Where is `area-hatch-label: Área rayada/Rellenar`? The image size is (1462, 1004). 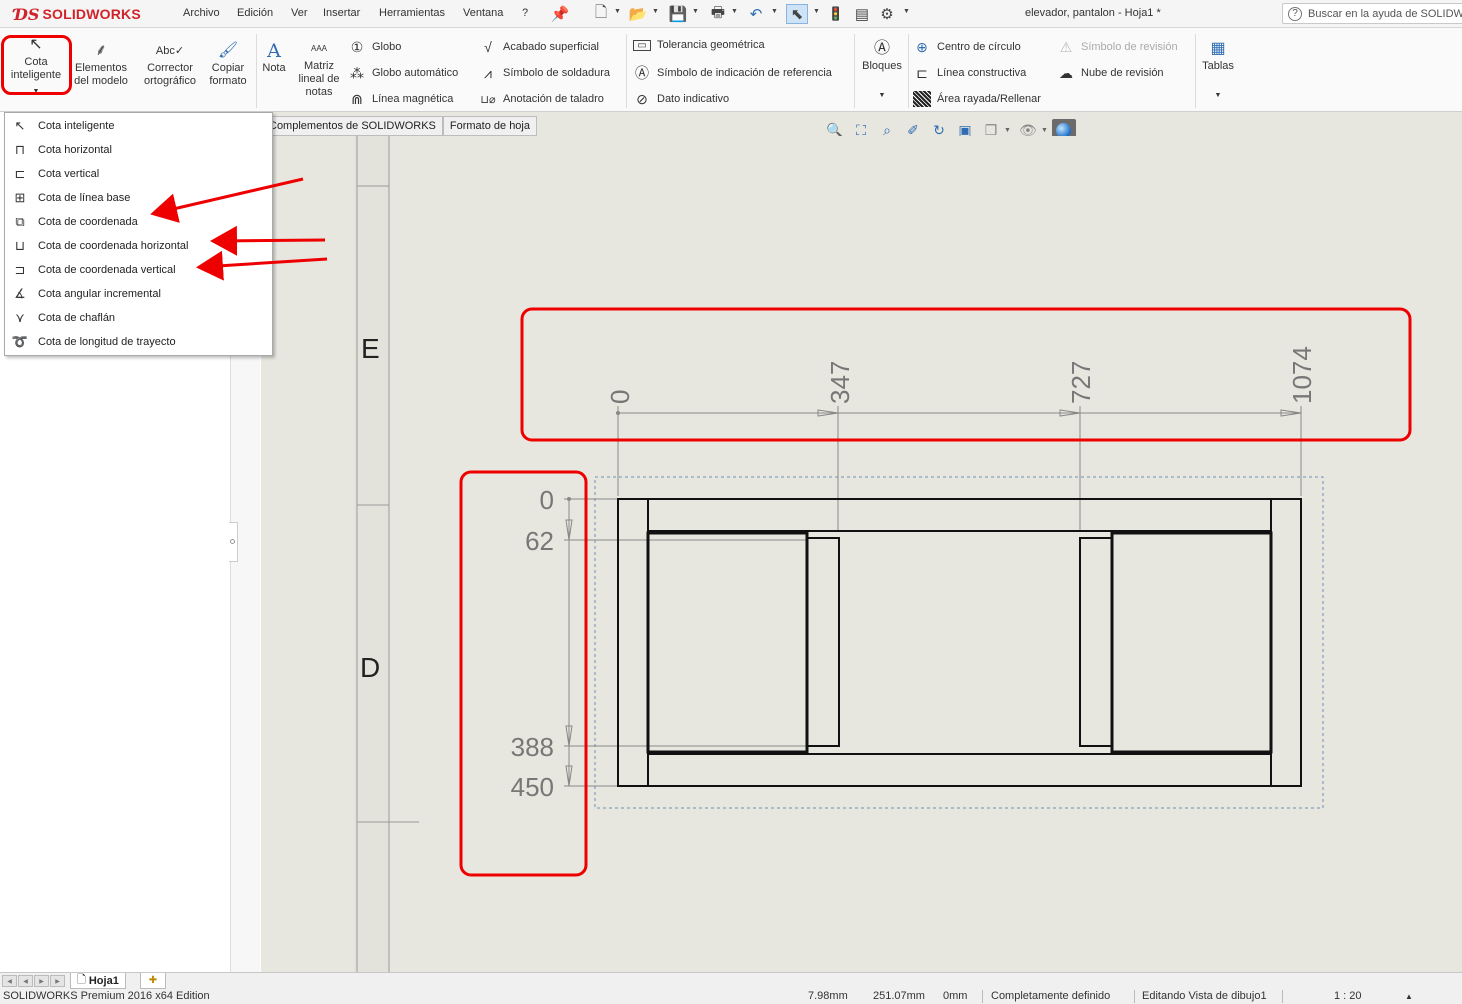 area-hatch-label: Área rayada/Rellenar is located at coordinates (989, 99).